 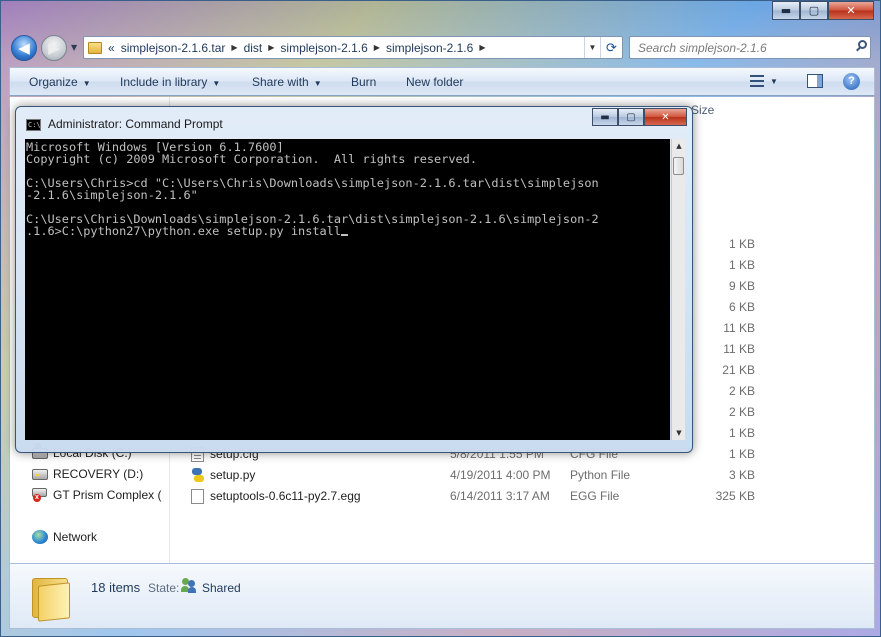 I want to click on burn-button: Burn, so click(x=363, y=82).